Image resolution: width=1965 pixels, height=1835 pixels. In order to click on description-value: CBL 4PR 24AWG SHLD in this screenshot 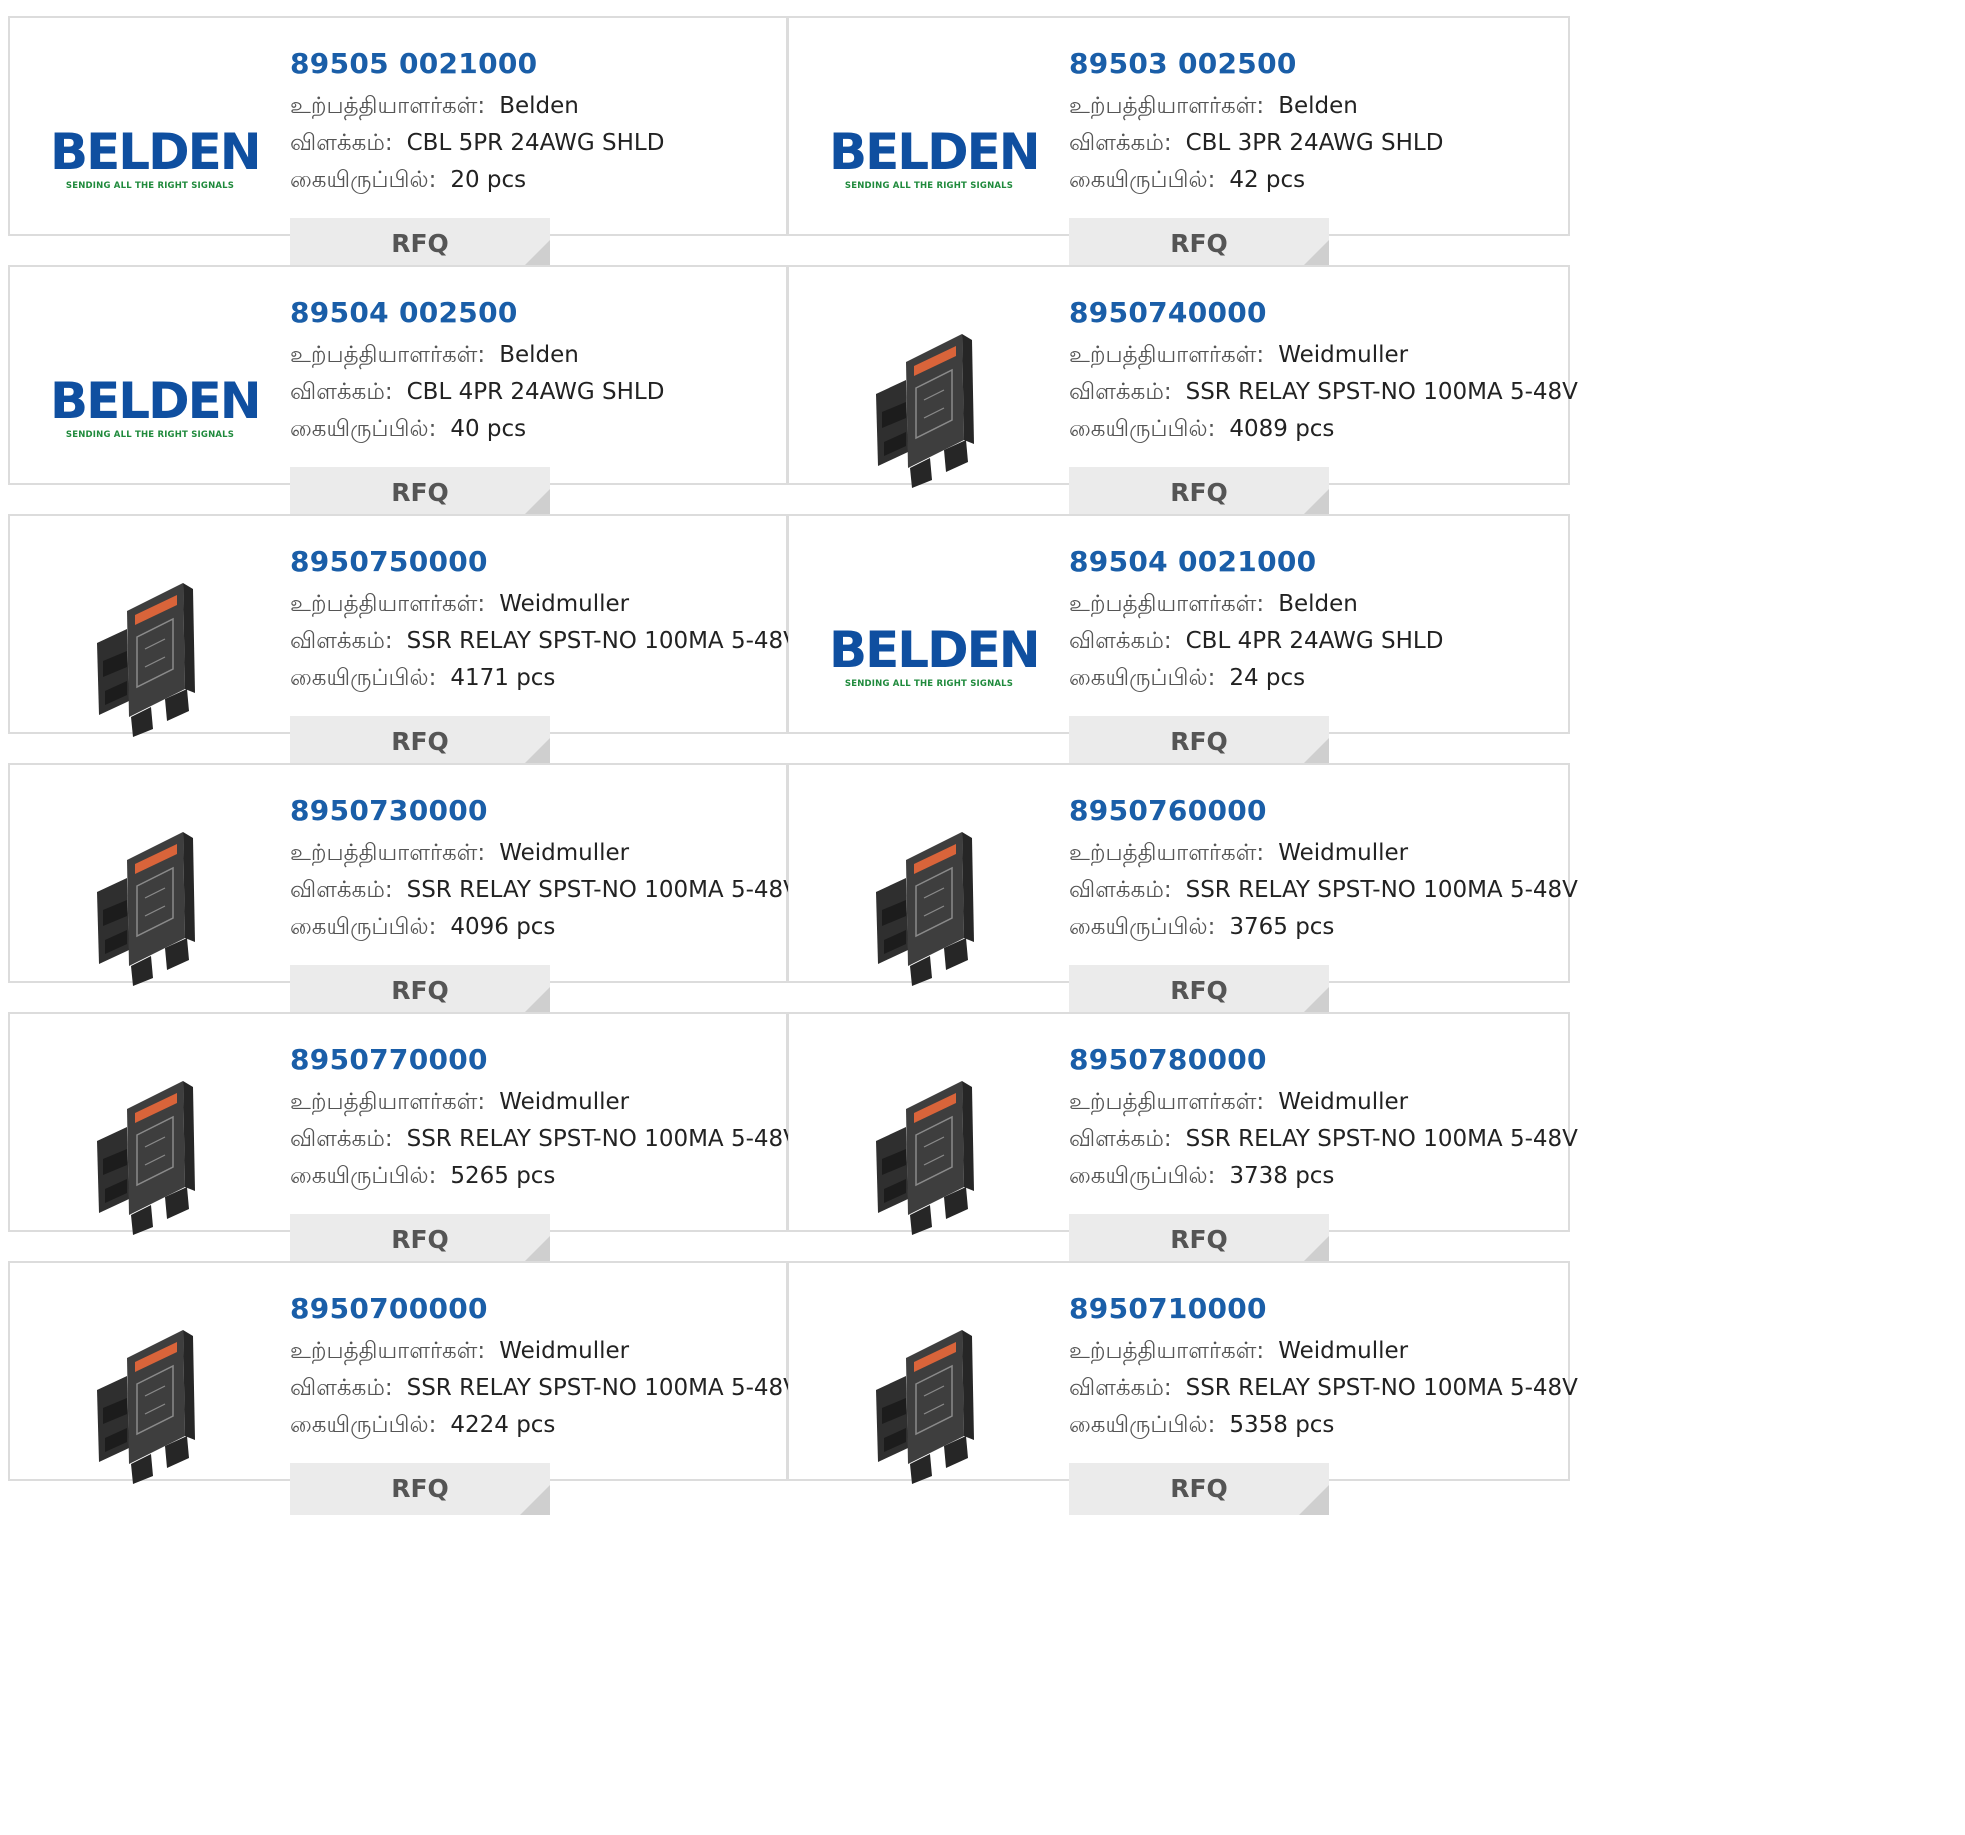, I will do `click(1314, 641)`.